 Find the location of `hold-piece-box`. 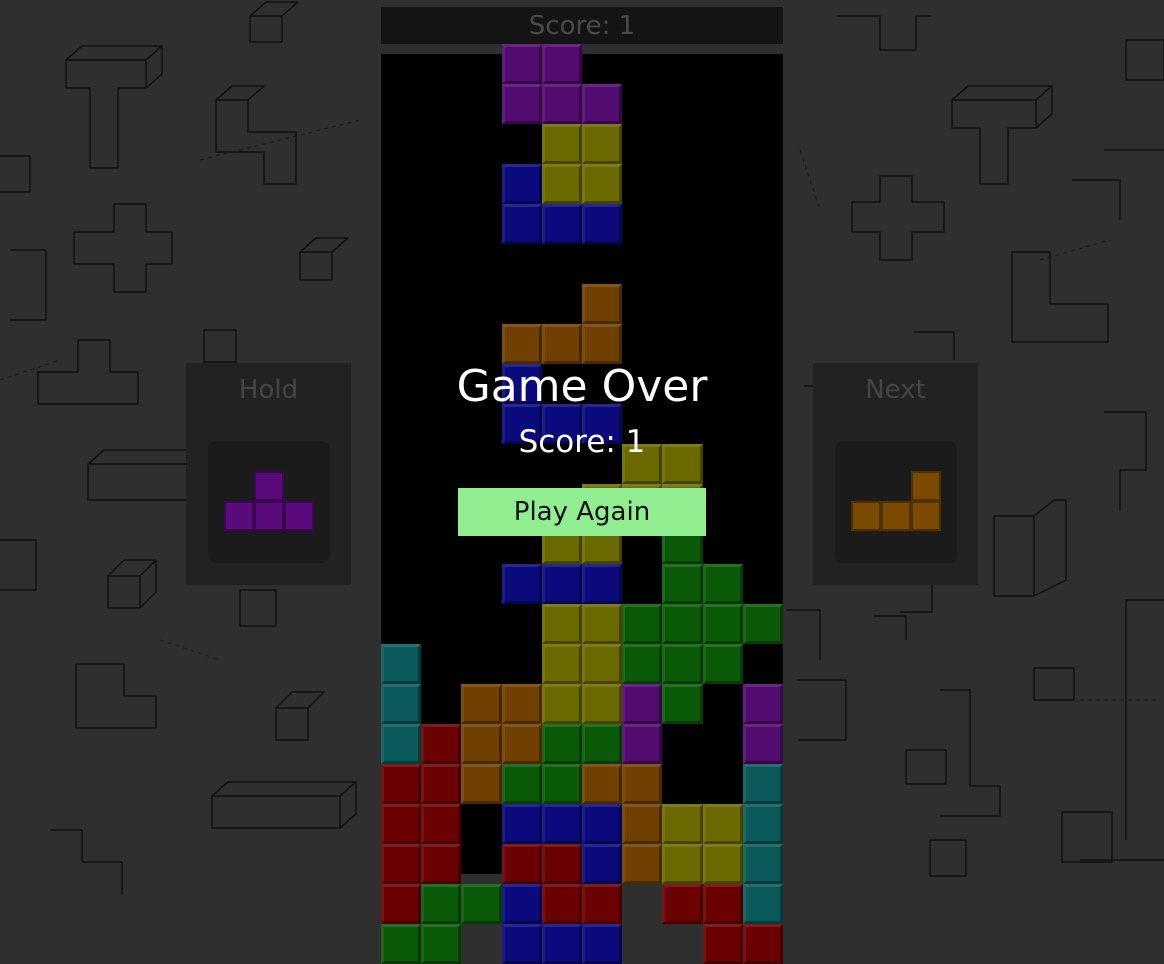

hold-piece-box is located at coordinates (269, 502).